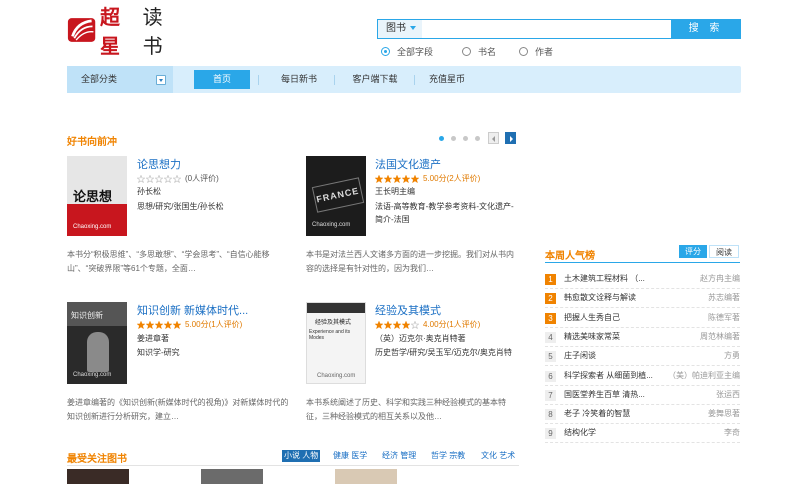 The image size is (800, 484). What do you see at coordinates (550, 395) in the screenshot?
I see `rank-number: 7` at bounding box center [550, 395].